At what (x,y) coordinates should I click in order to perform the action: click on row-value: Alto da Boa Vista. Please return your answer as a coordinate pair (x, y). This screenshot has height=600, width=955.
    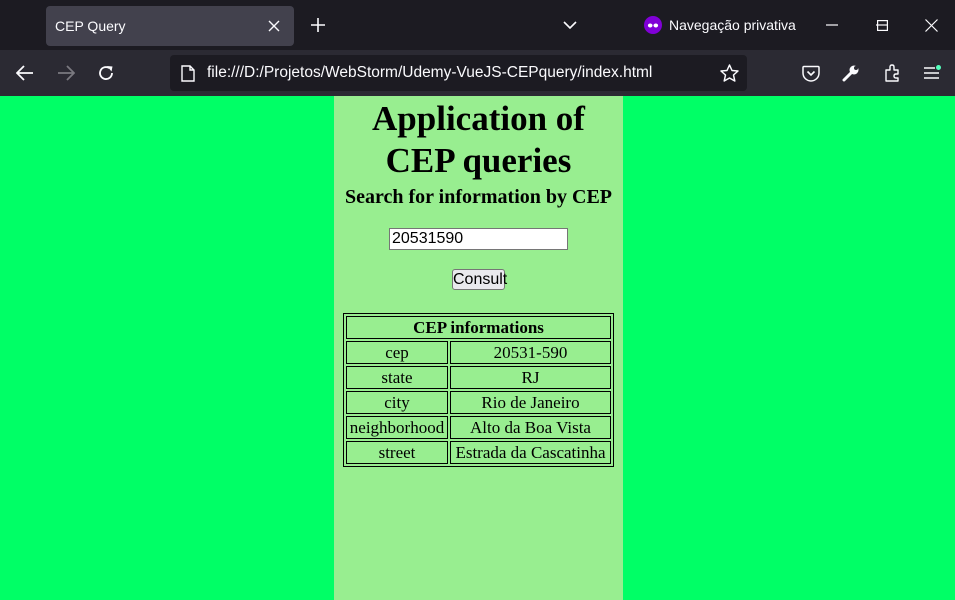
    Looking at the image, I should click on (530, 427).